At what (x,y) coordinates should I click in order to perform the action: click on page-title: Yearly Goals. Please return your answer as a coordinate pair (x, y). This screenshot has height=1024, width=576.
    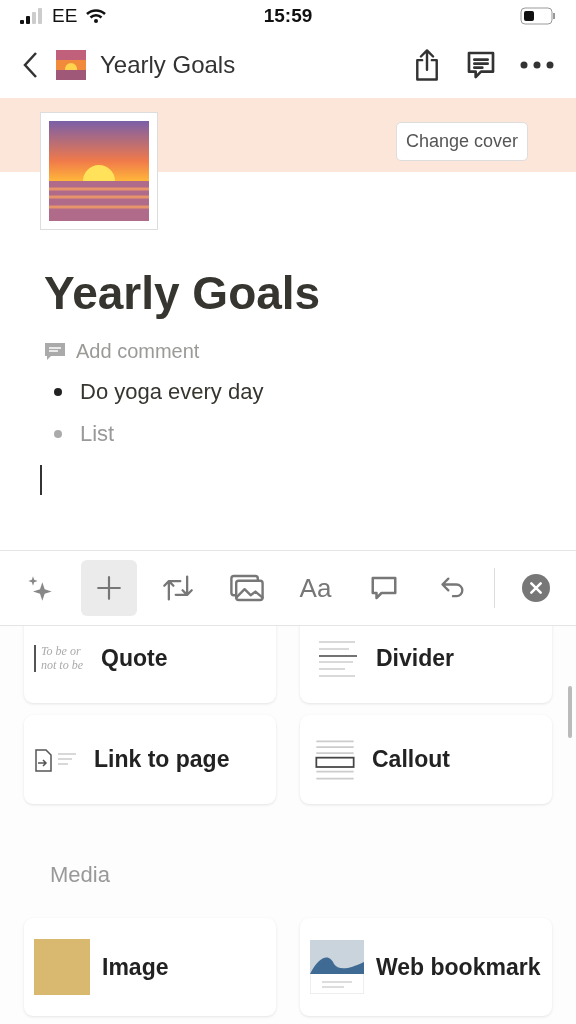
    Looking at the image, I should click on (168, 65).